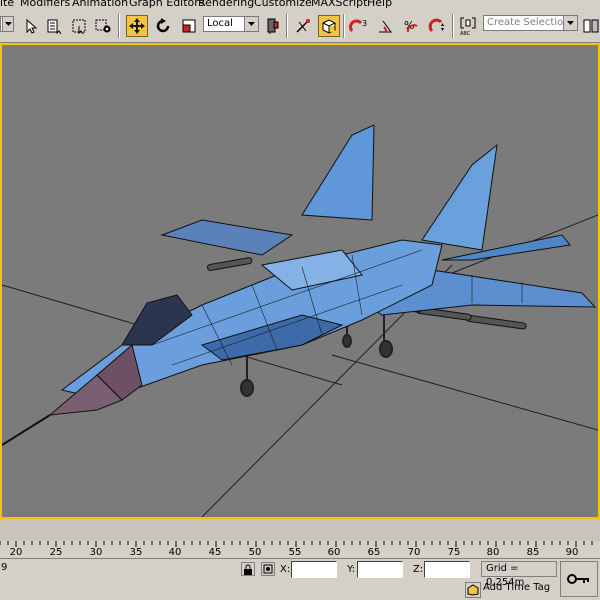 The width and height of the screenshot is (600, 600). I want to click on set-key-button, so click(579, 579).